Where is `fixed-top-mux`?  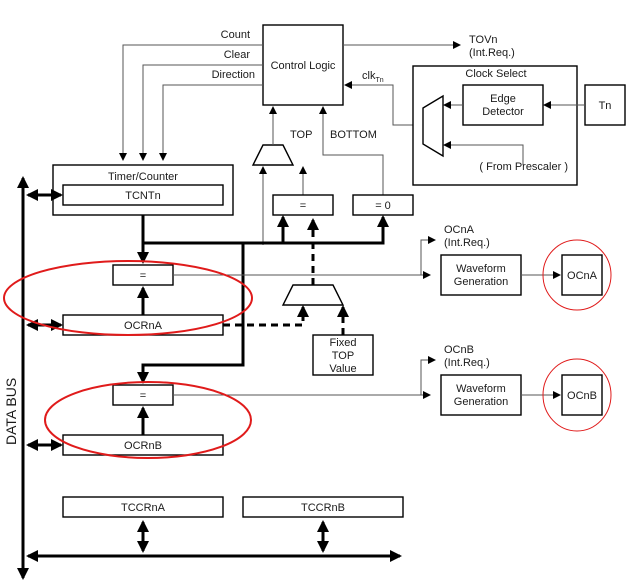
fixed-top-mux is located at coordinates (315, 276).